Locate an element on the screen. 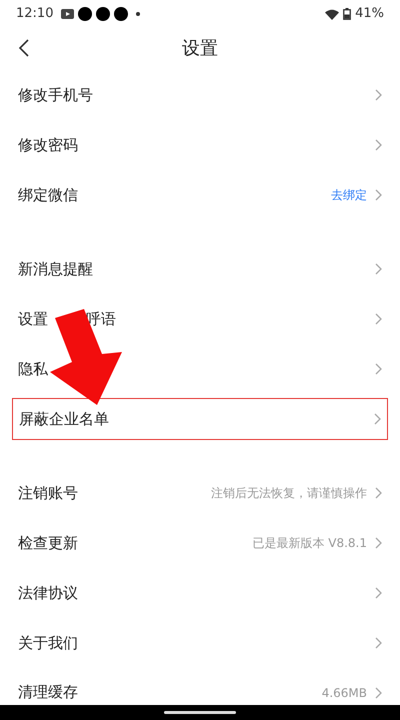 This screenshot has height=720, width=400. settings-row: 新消息提醒 is located at coordinates (200, 269).